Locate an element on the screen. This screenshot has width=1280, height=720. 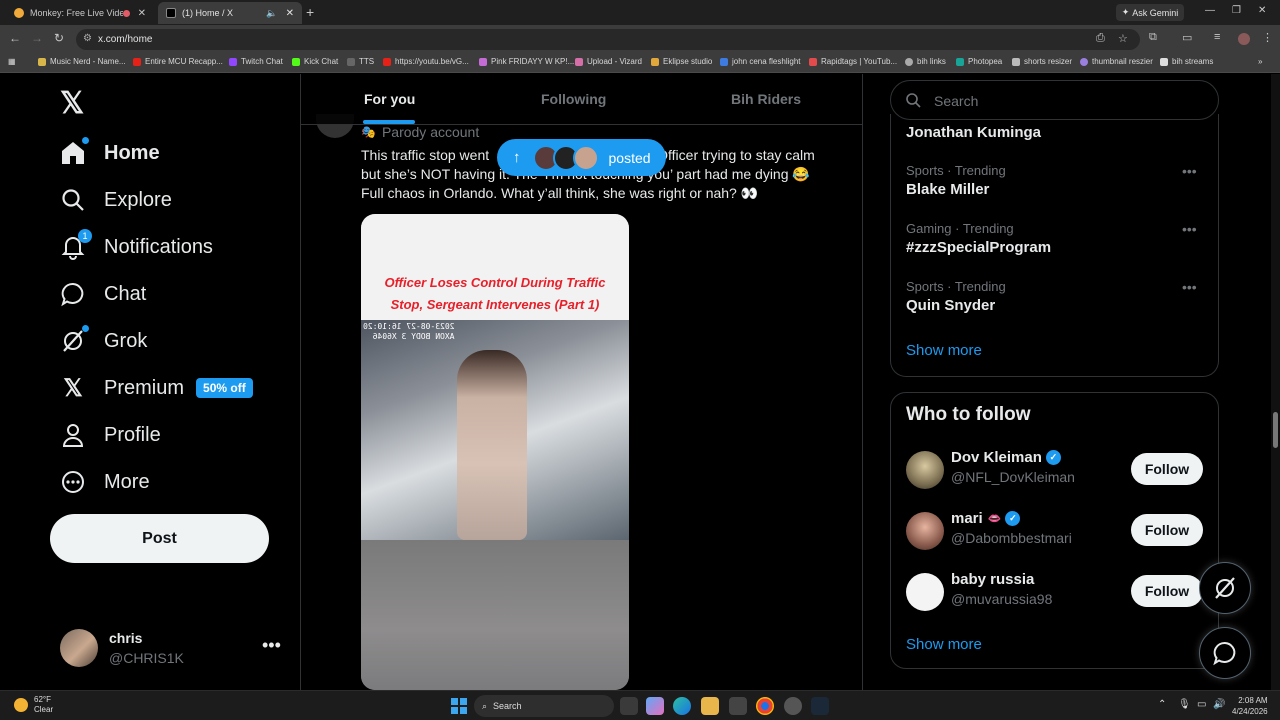
nav-notifications: 1 Notifications is located at coordinates (136, 247).